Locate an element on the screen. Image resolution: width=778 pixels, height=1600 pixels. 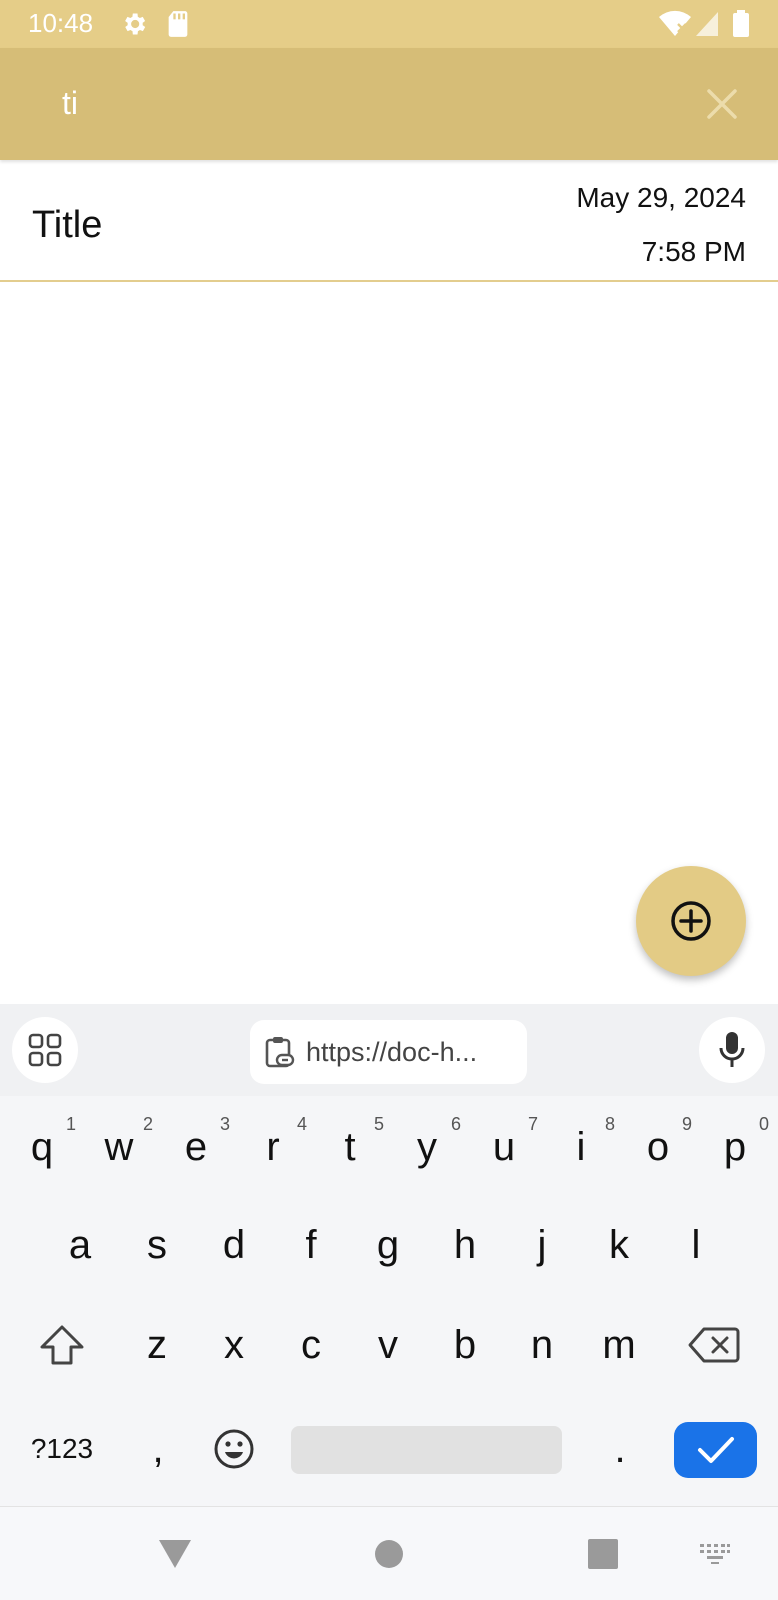
search-input is located at coordinates (362, 103).